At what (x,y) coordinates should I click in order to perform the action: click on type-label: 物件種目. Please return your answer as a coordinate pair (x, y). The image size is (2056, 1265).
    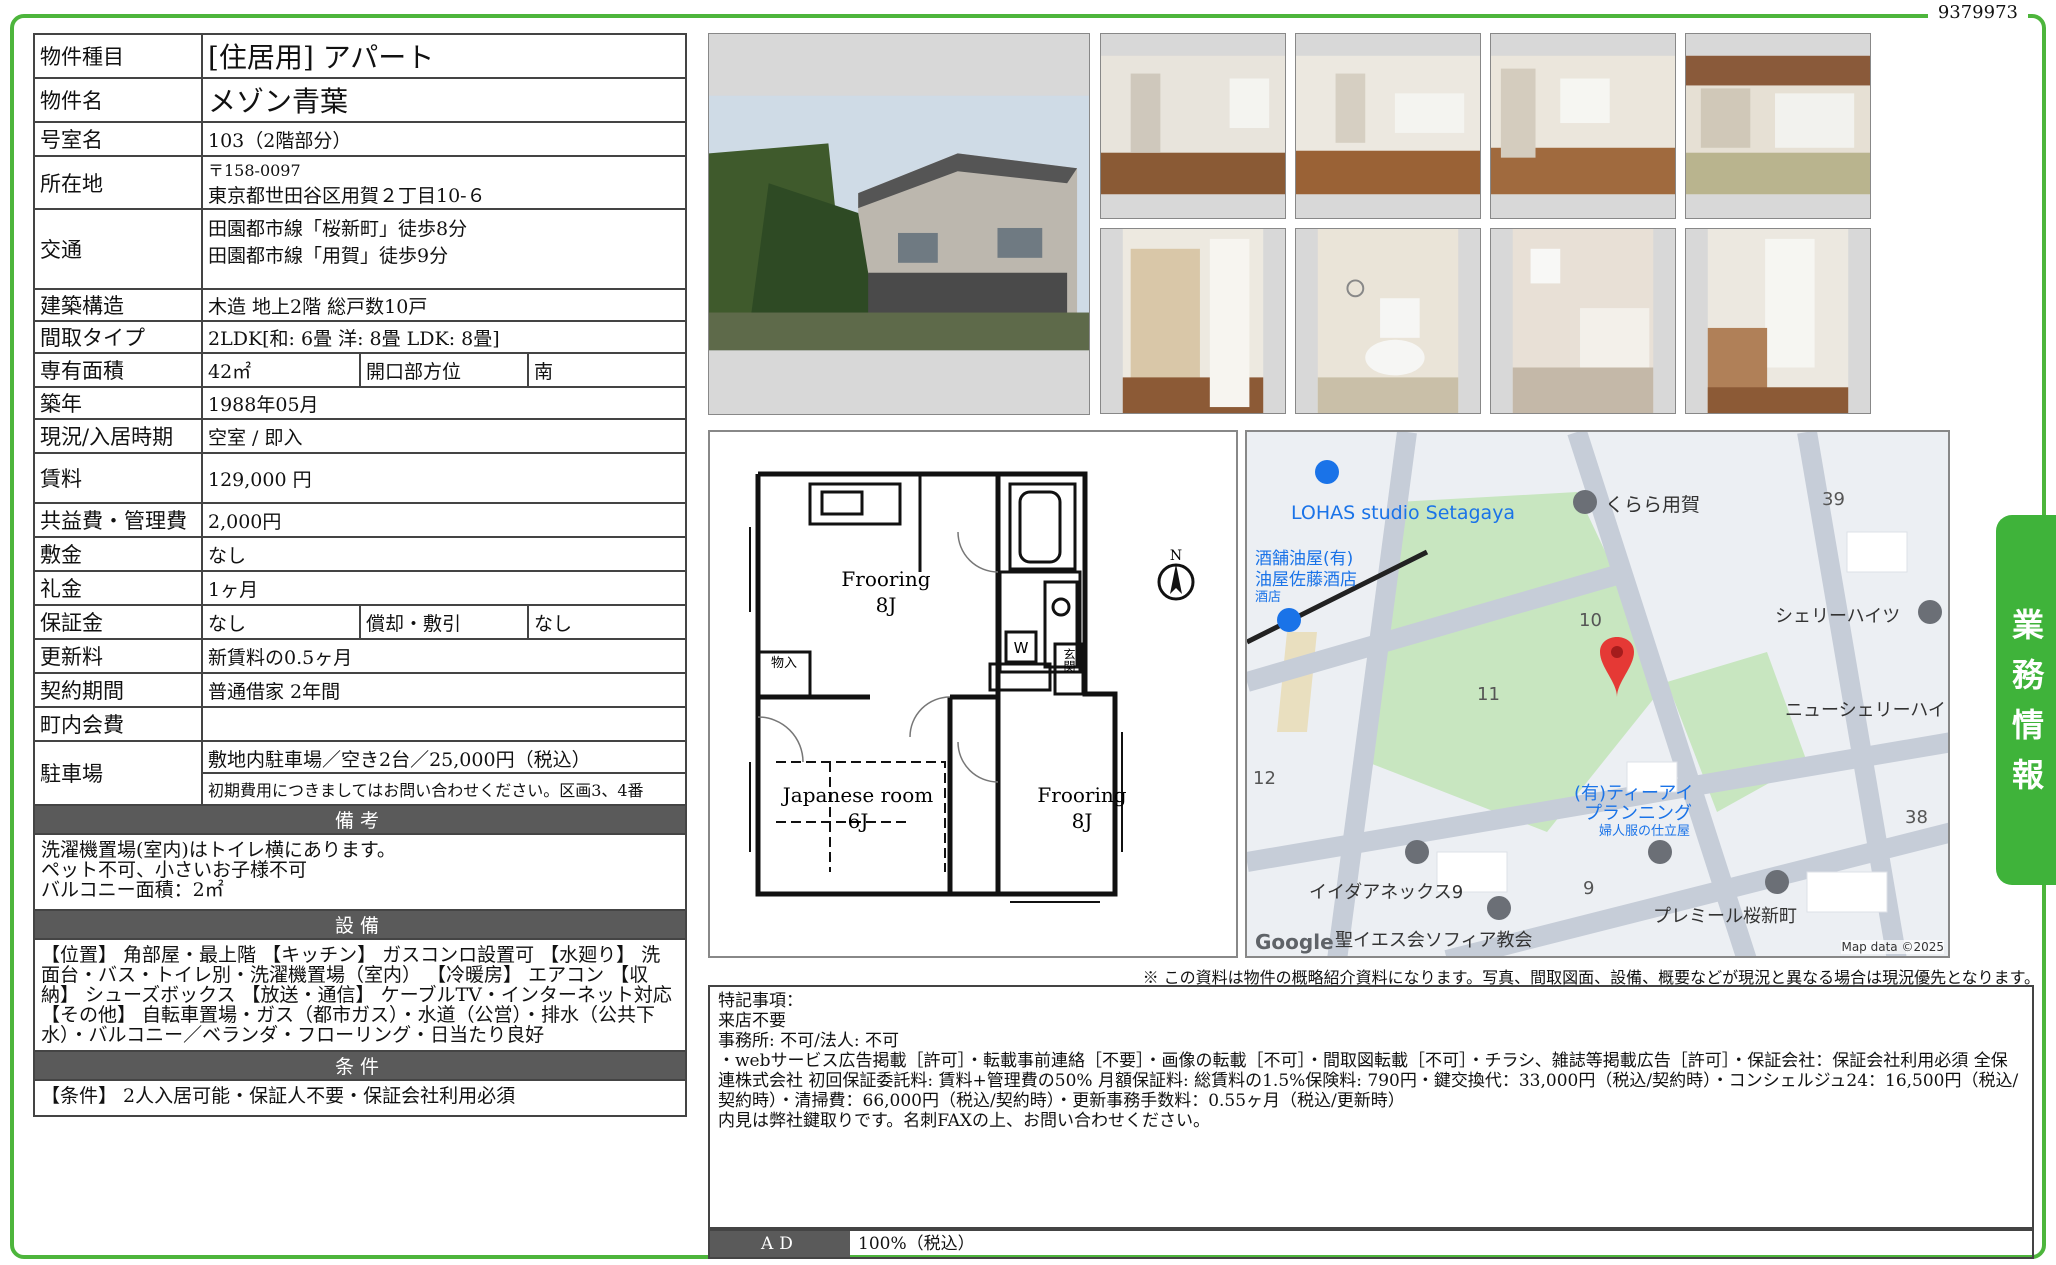
    Looking at the image, I should click on (118, 56).